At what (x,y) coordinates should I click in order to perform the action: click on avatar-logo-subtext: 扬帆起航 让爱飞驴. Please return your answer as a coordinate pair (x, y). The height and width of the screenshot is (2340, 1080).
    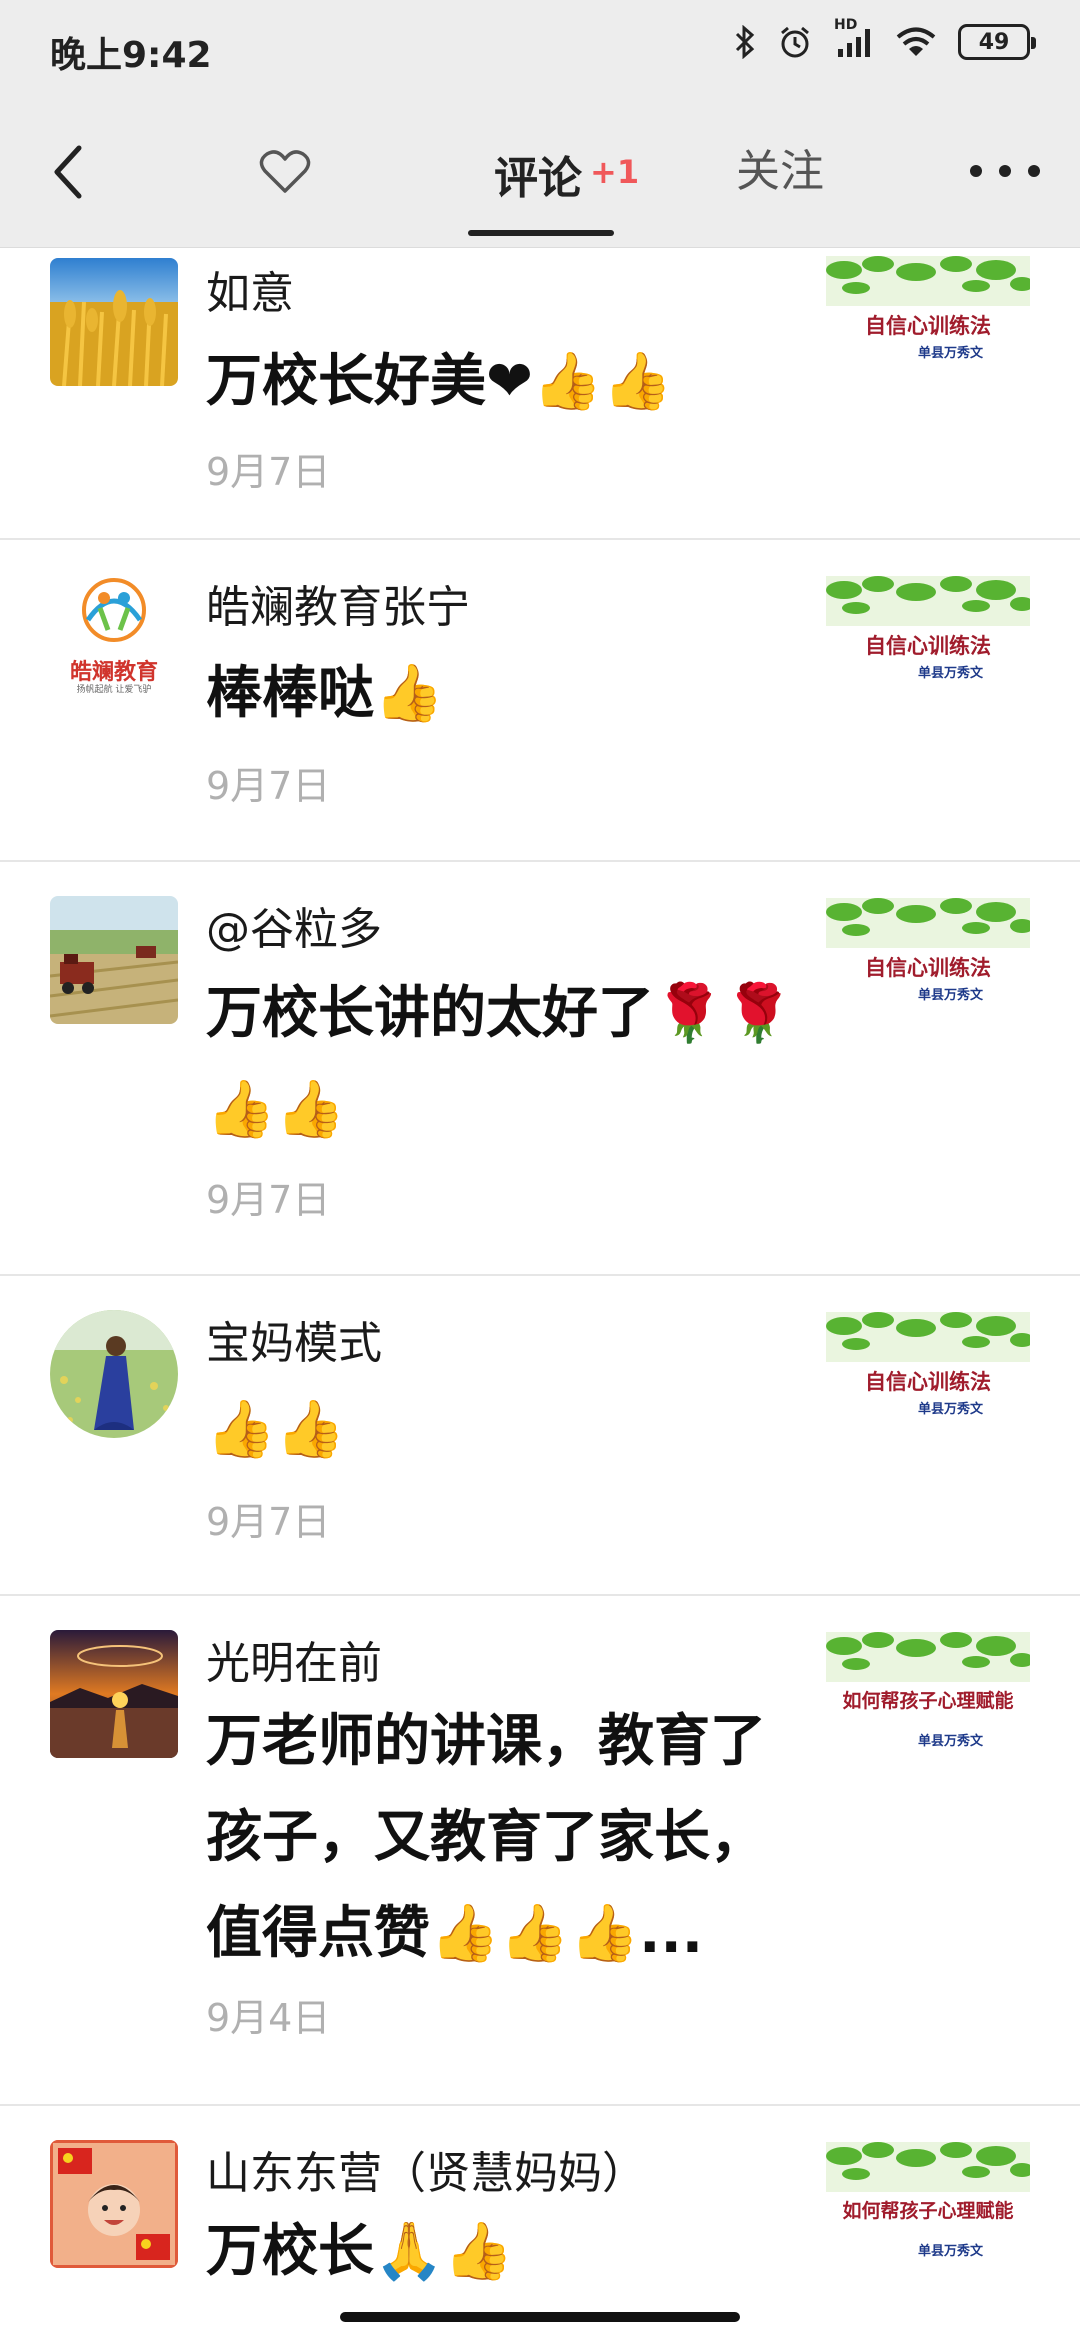
    Looking at the image, I should click on (114, 690).